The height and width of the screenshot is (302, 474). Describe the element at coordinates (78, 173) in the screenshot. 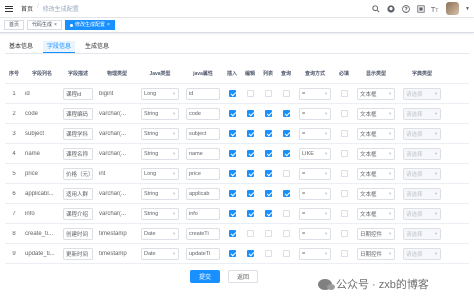

I see `column-desc-input: 价格（元）` at that location.